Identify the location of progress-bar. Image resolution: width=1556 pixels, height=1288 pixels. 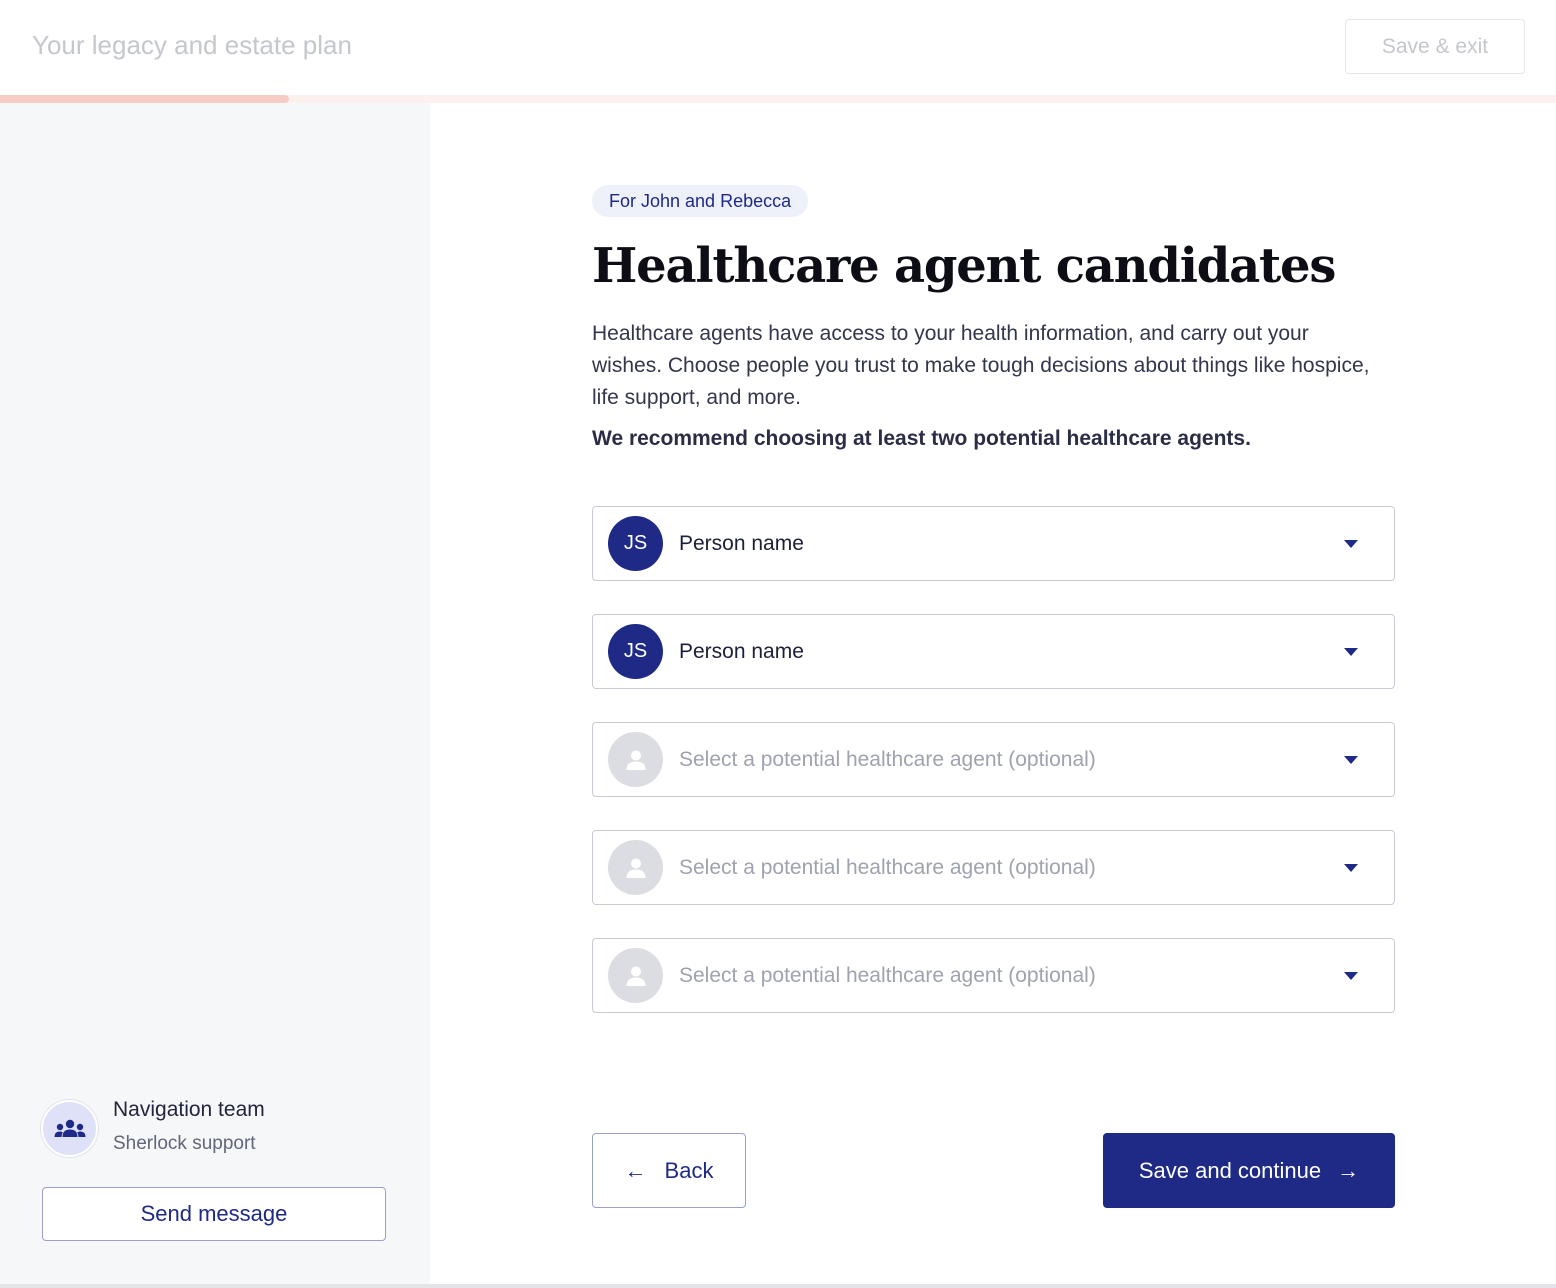
(778, 99).